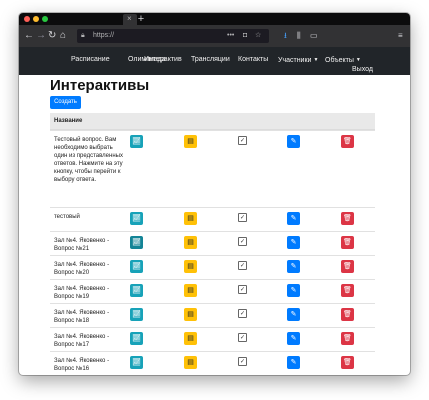  I want to click on page-title: Интерактивы, so click(100, 85).